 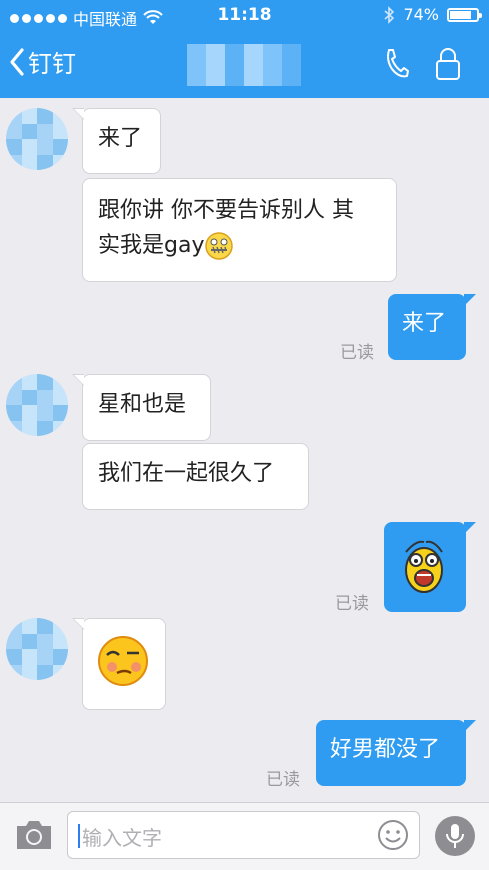 What do you see at coordinates (244, 16) in the screenshot?
I see `status-bar: 中国联通 11:18 74%` at bounding box center [244, 16].